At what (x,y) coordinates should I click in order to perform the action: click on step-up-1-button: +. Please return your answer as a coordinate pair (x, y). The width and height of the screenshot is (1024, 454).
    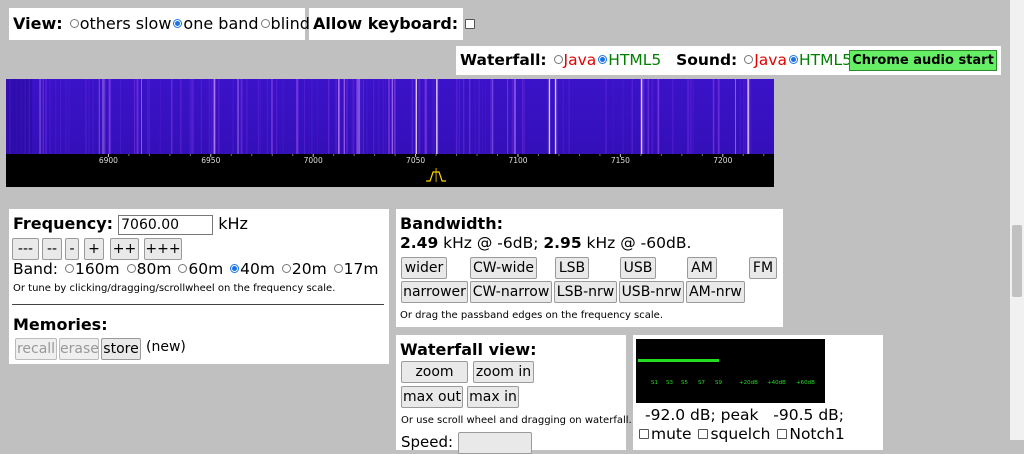
    Looking at the image, I should click on (94, 249).